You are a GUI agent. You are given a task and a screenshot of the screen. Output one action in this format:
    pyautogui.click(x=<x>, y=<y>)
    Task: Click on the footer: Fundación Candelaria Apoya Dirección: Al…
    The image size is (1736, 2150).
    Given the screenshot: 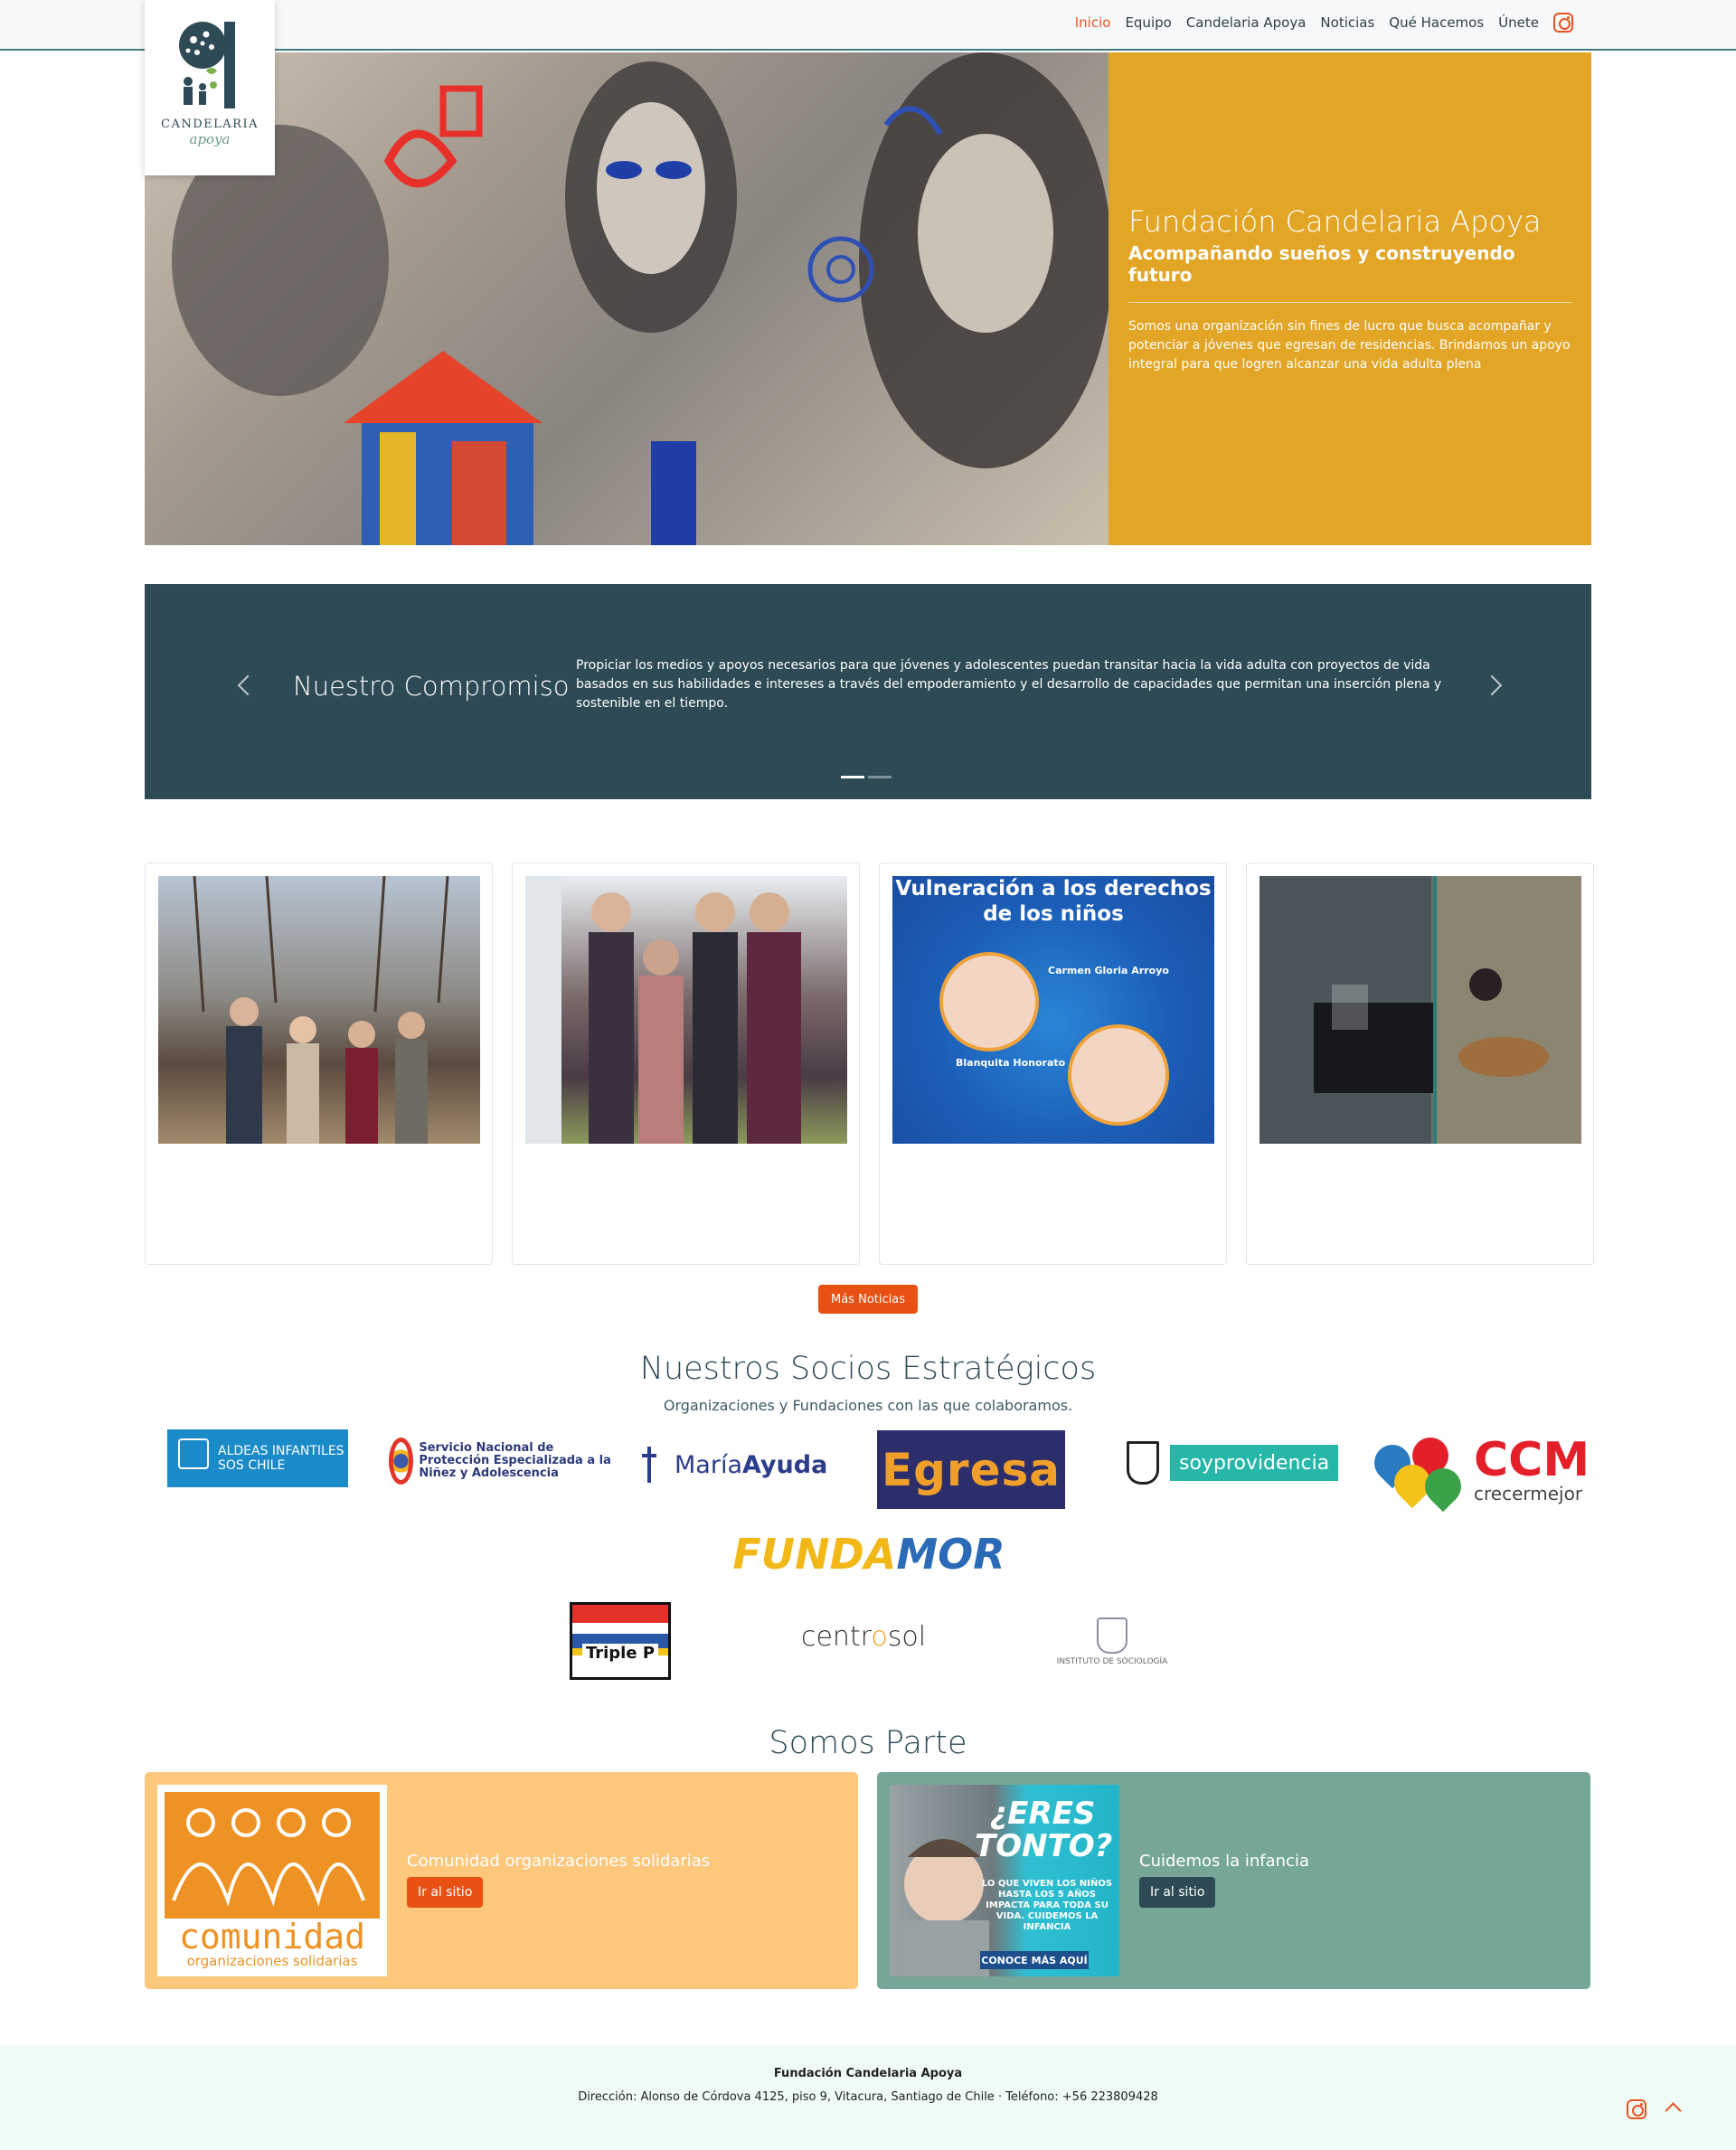 What is the action you would take?
    pyautogui.click(x=868, y=2097)
    